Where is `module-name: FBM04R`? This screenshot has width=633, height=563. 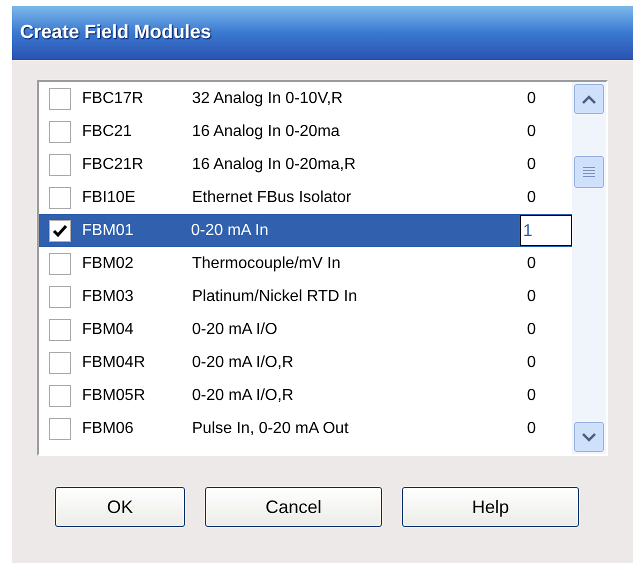 module-name: FBM04R is located at coordinates (114, 362).